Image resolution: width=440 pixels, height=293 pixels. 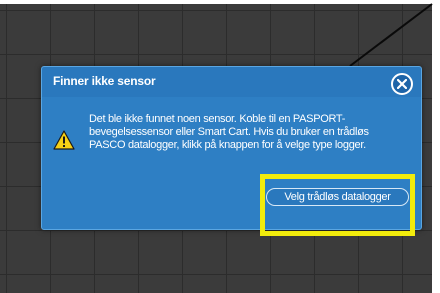 What do you see at coordinates (220, 2) in the screenshot?
I see `top-border` at bounding box center [220, 2].